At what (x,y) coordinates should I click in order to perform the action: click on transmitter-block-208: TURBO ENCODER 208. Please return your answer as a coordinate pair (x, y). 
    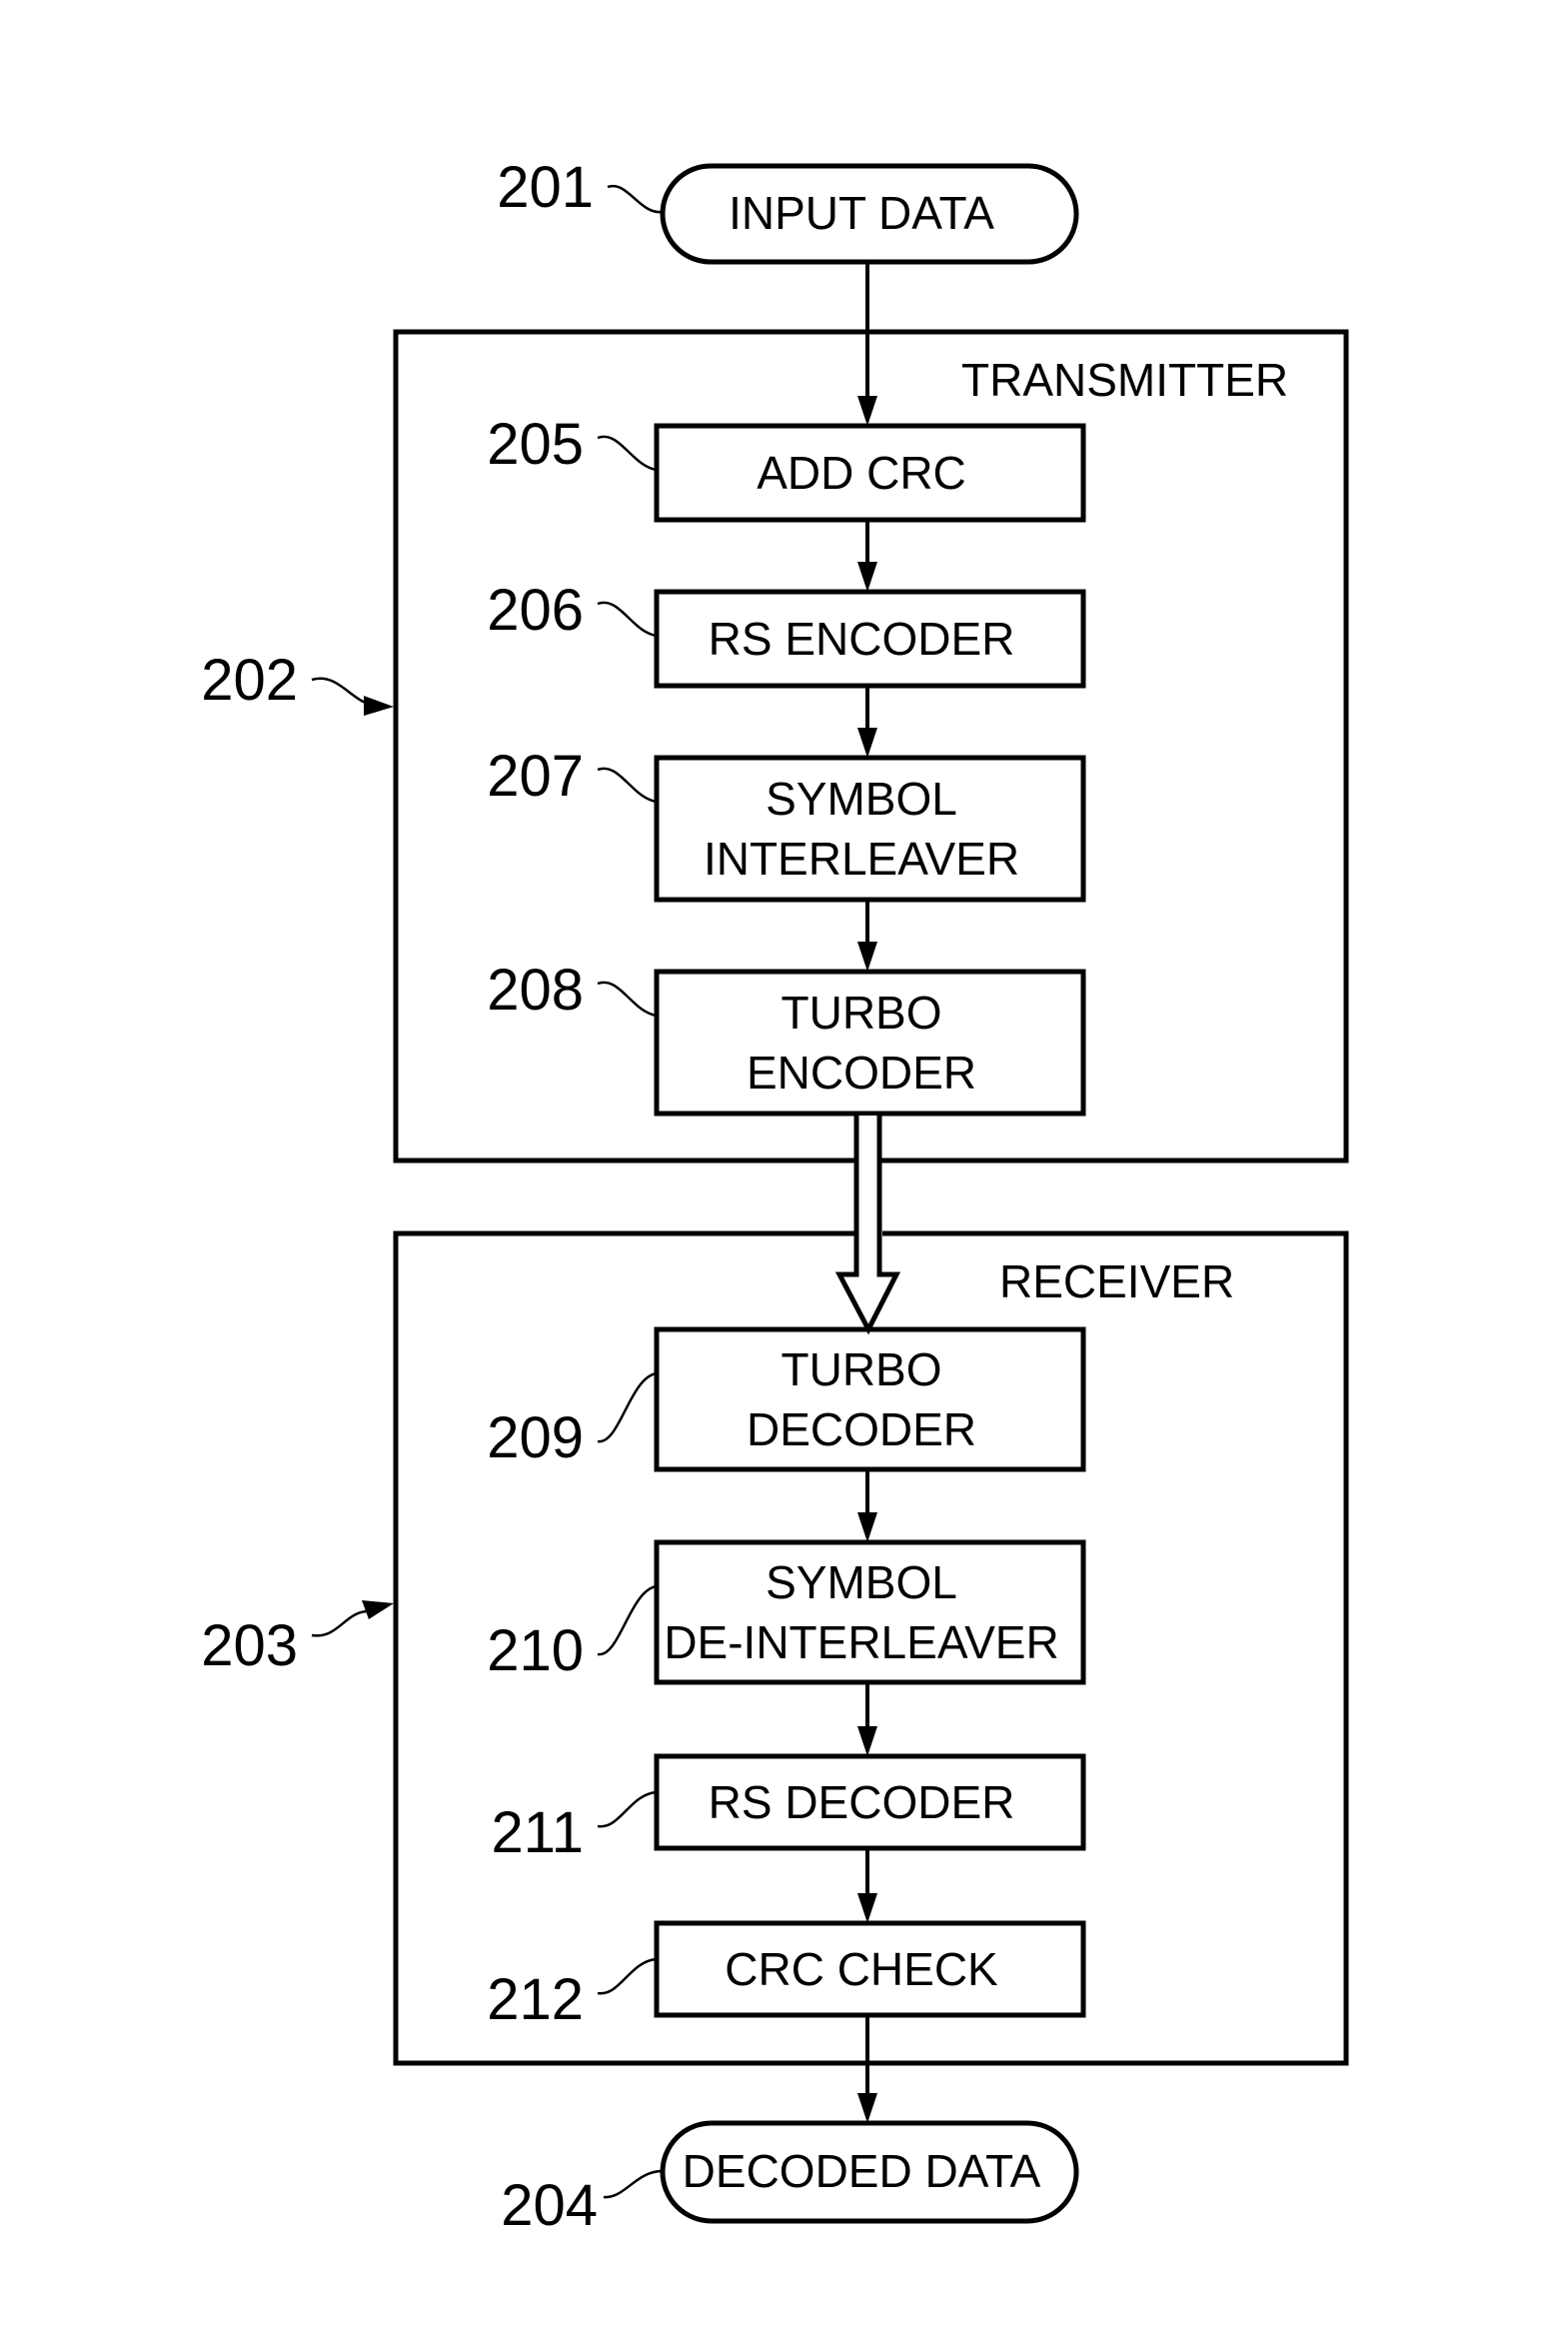
    Looking at the image, I should click on (787, 1037).